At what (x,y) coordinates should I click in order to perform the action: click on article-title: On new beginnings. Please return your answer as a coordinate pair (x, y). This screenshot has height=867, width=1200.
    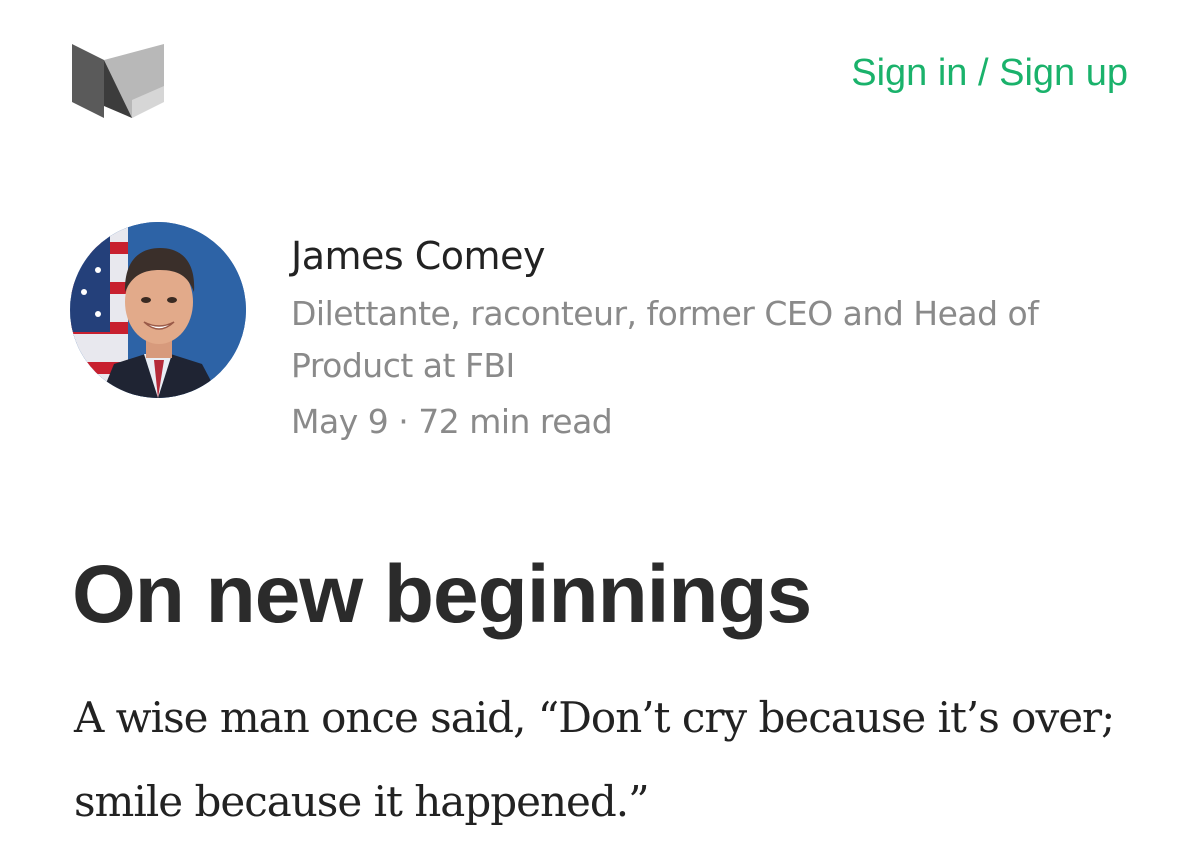
    Looking at the image, I should click on (442, 594).